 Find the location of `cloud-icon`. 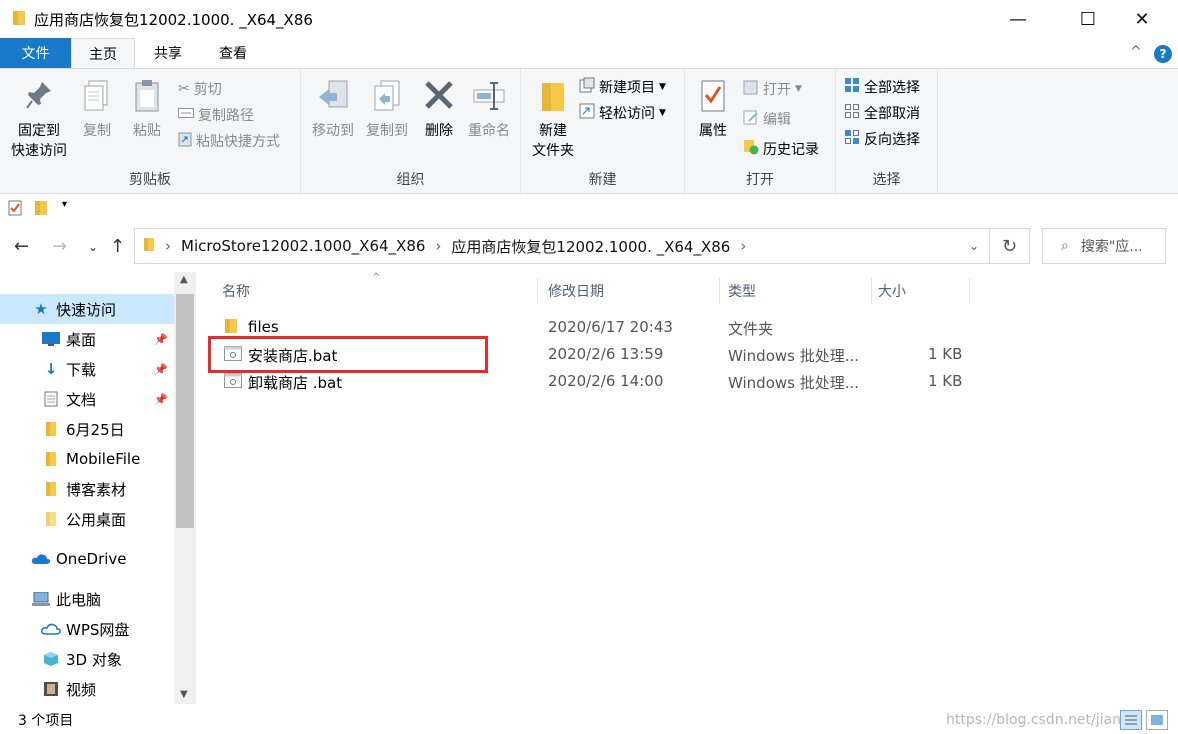

cloud-icon is located at coordinates (41, 559).